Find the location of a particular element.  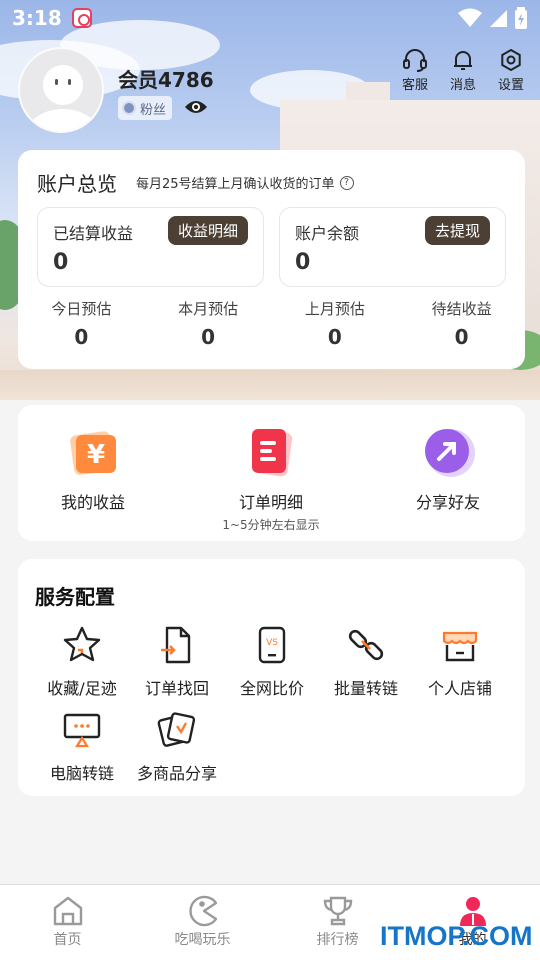

personal-store-item: 个人店铺 is located at coordinates (460, 662).